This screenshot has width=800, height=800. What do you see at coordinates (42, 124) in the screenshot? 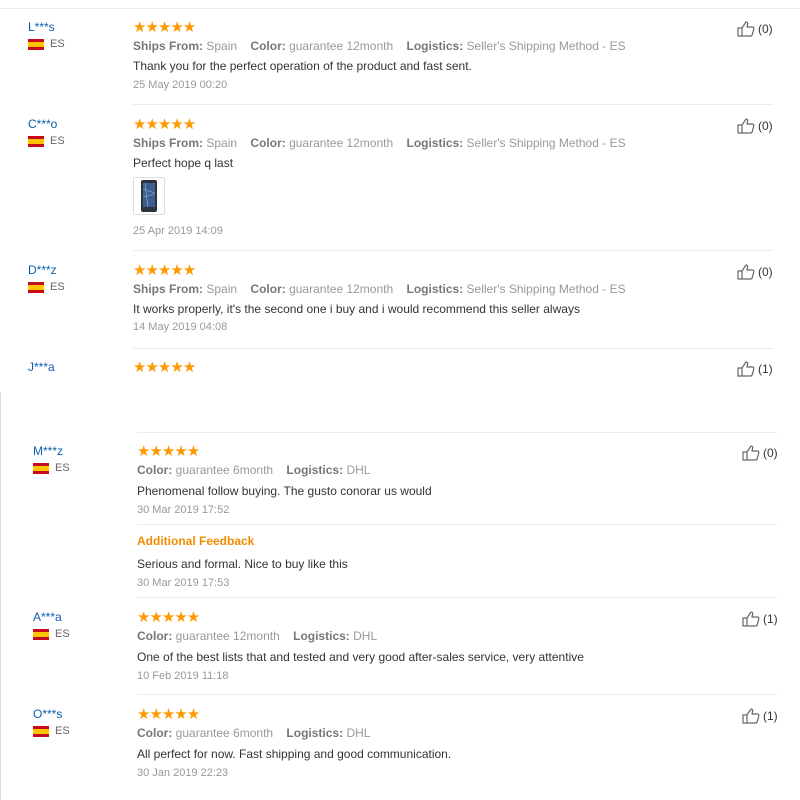
I see `reviewer-name: C***o` at bounding box center [42, 124].